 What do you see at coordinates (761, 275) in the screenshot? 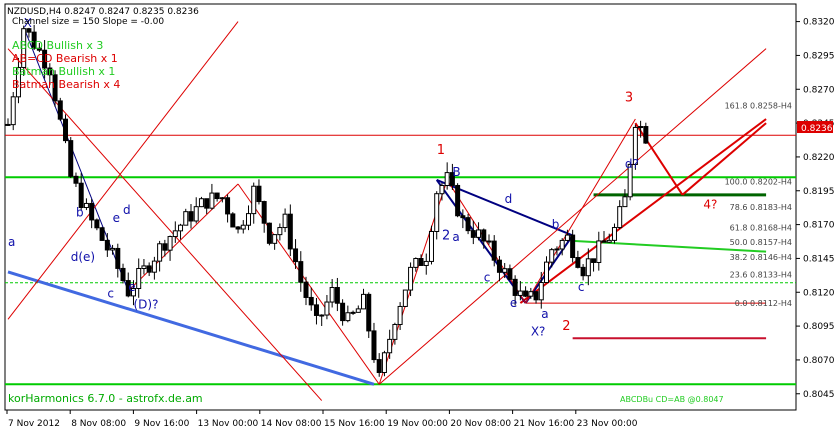
I see `fib-level-label: 23.6 0.8133-H4` at bounding box center [761, 275].